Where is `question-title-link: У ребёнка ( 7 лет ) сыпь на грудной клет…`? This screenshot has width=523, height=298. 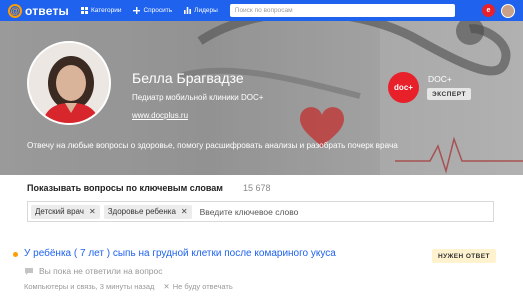
question-title-link: У ребёнка ( 7 лет ) сыпь на грудной клет… is located at coordinates (180, 253).